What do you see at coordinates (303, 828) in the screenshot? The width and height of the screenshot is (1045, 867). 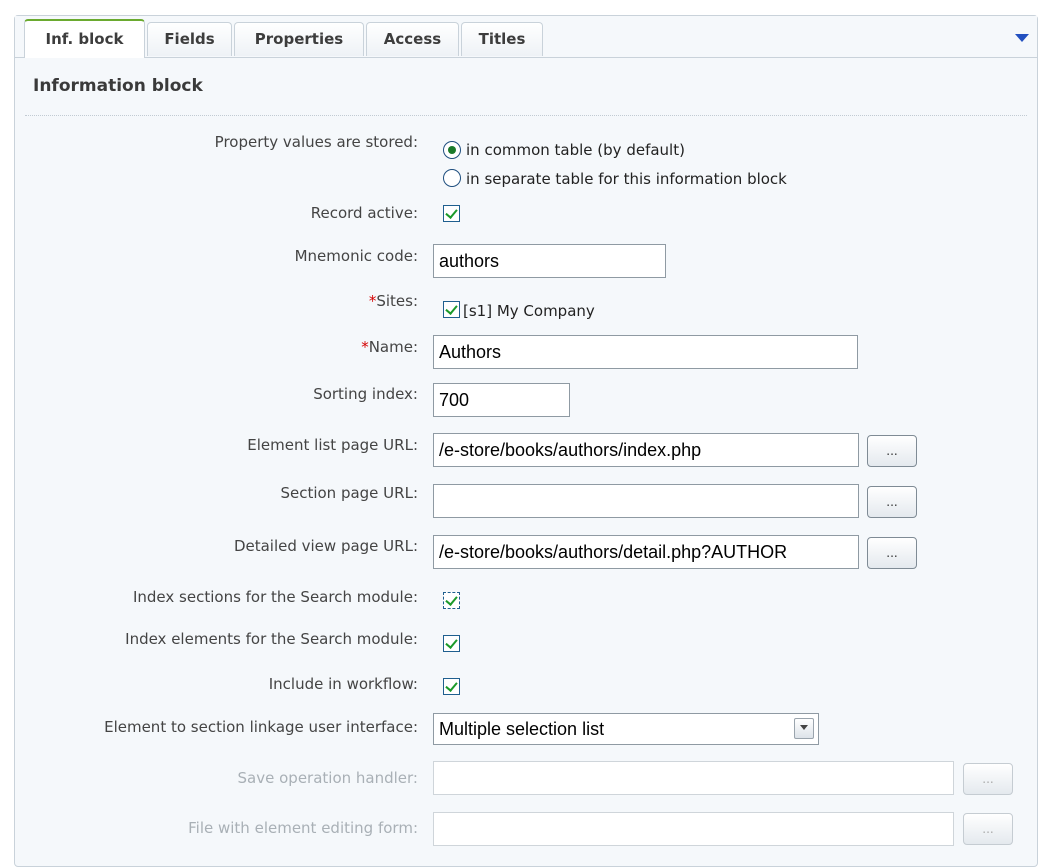 I see `edit-form-file-label: File with element editing form:` at bounding box center [303, 828].